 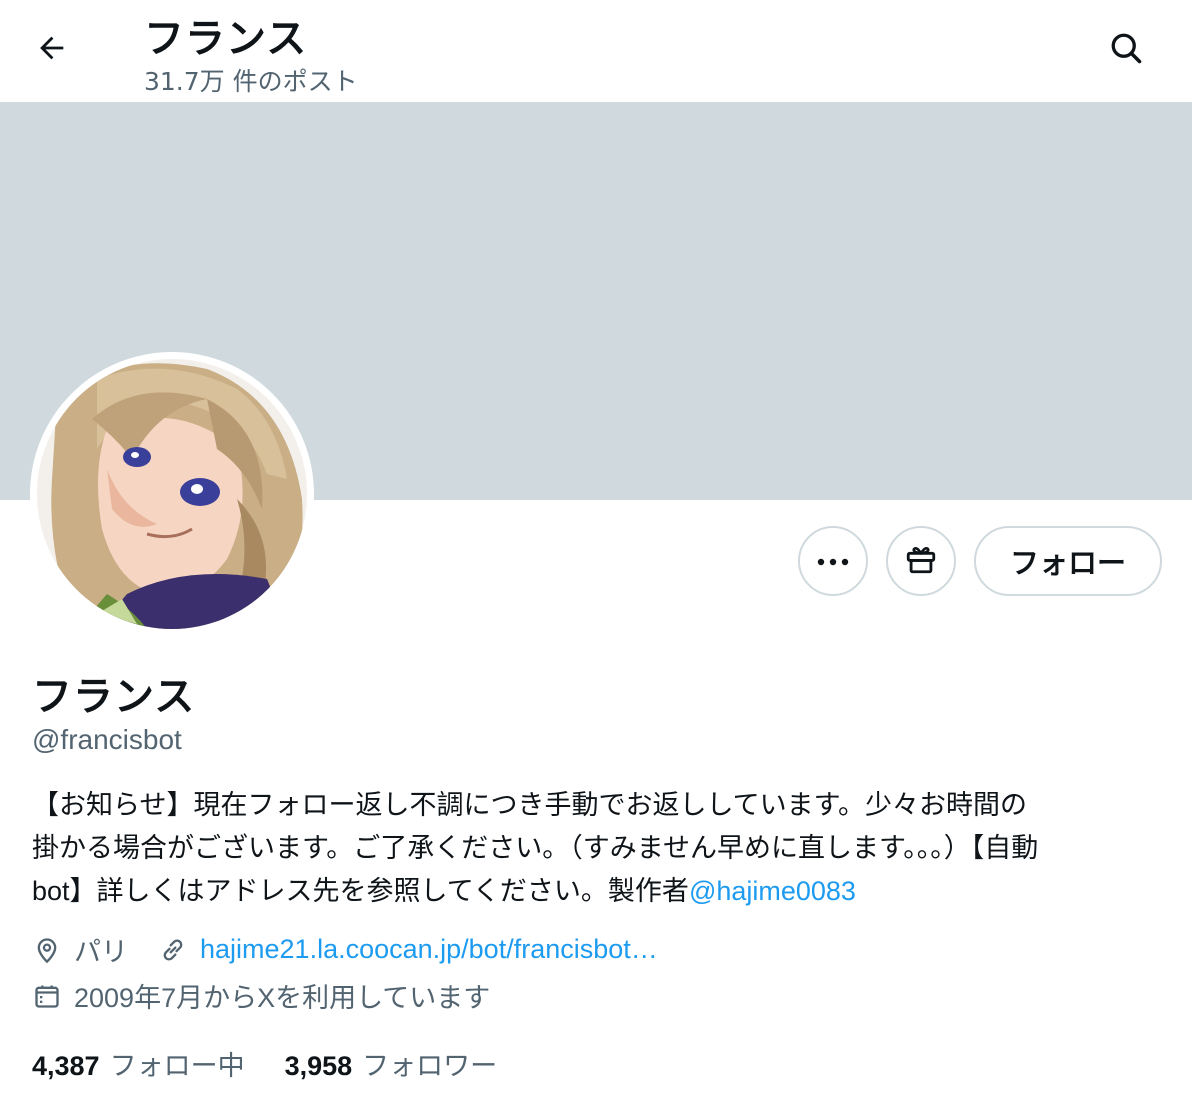 What do you see at coordinates (47, 996) in the screenshot?
I see `calendar-icon` at bounding box center [47, 996].